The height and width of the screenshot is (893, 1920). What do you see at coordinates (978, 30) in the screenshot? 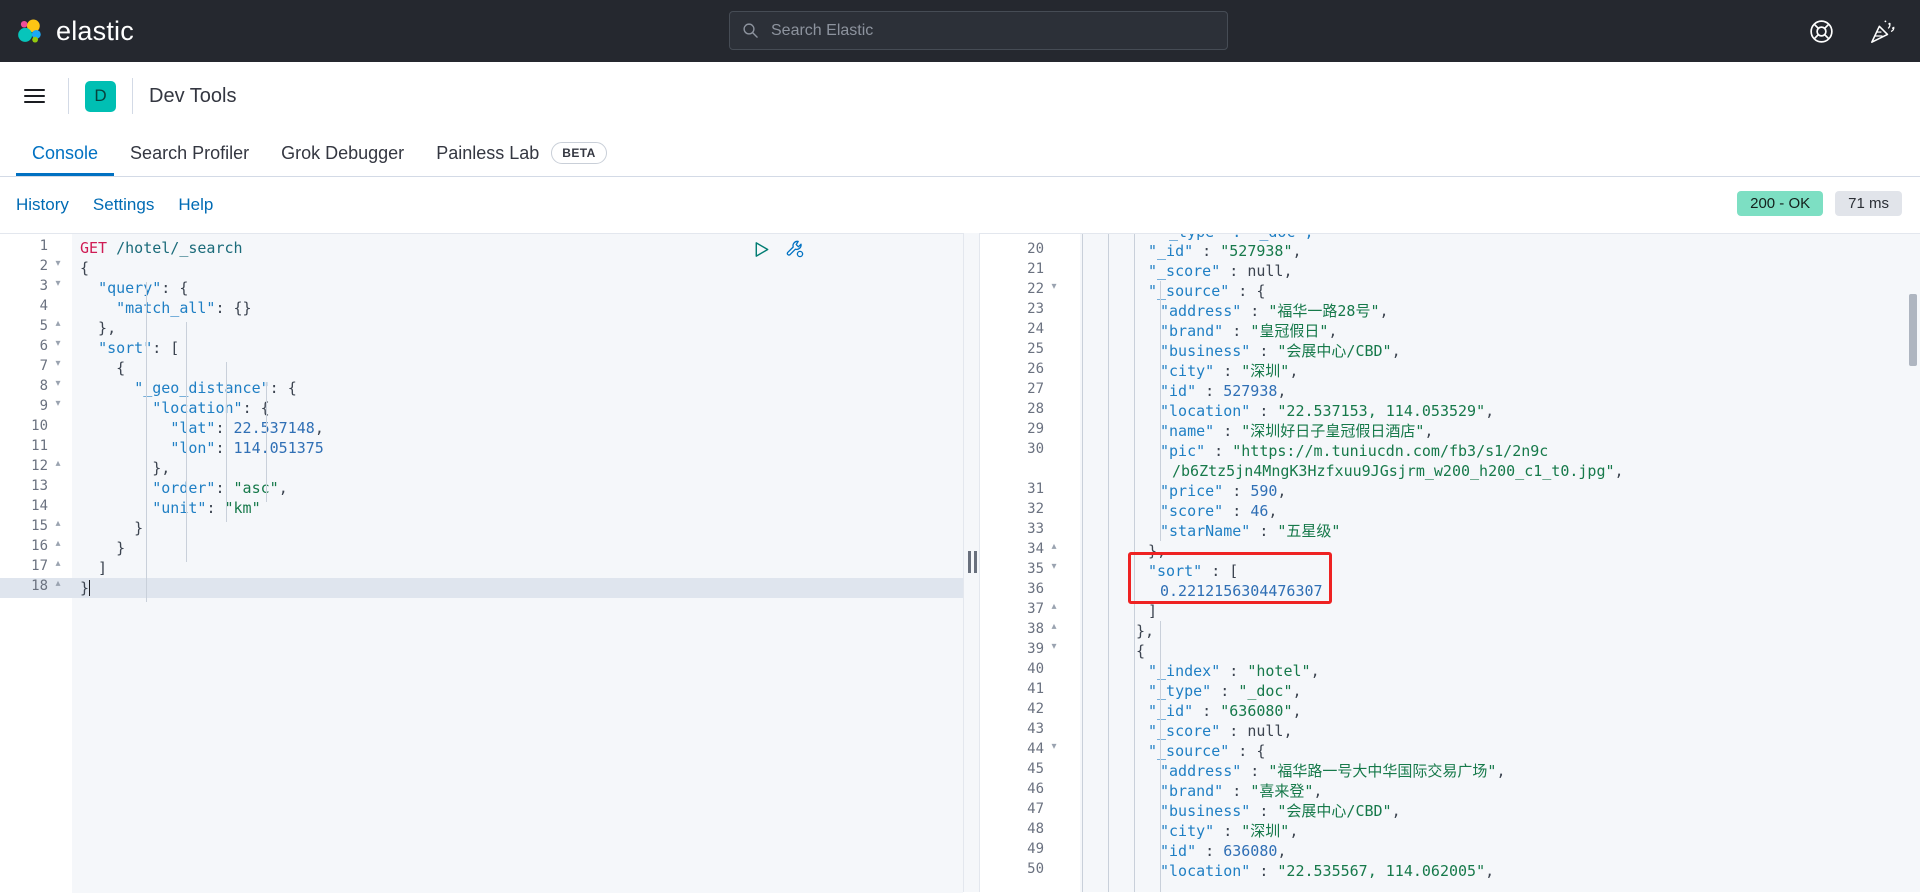
I see `global-search-bar: Search Elastic` at bounding box center [978, 30].